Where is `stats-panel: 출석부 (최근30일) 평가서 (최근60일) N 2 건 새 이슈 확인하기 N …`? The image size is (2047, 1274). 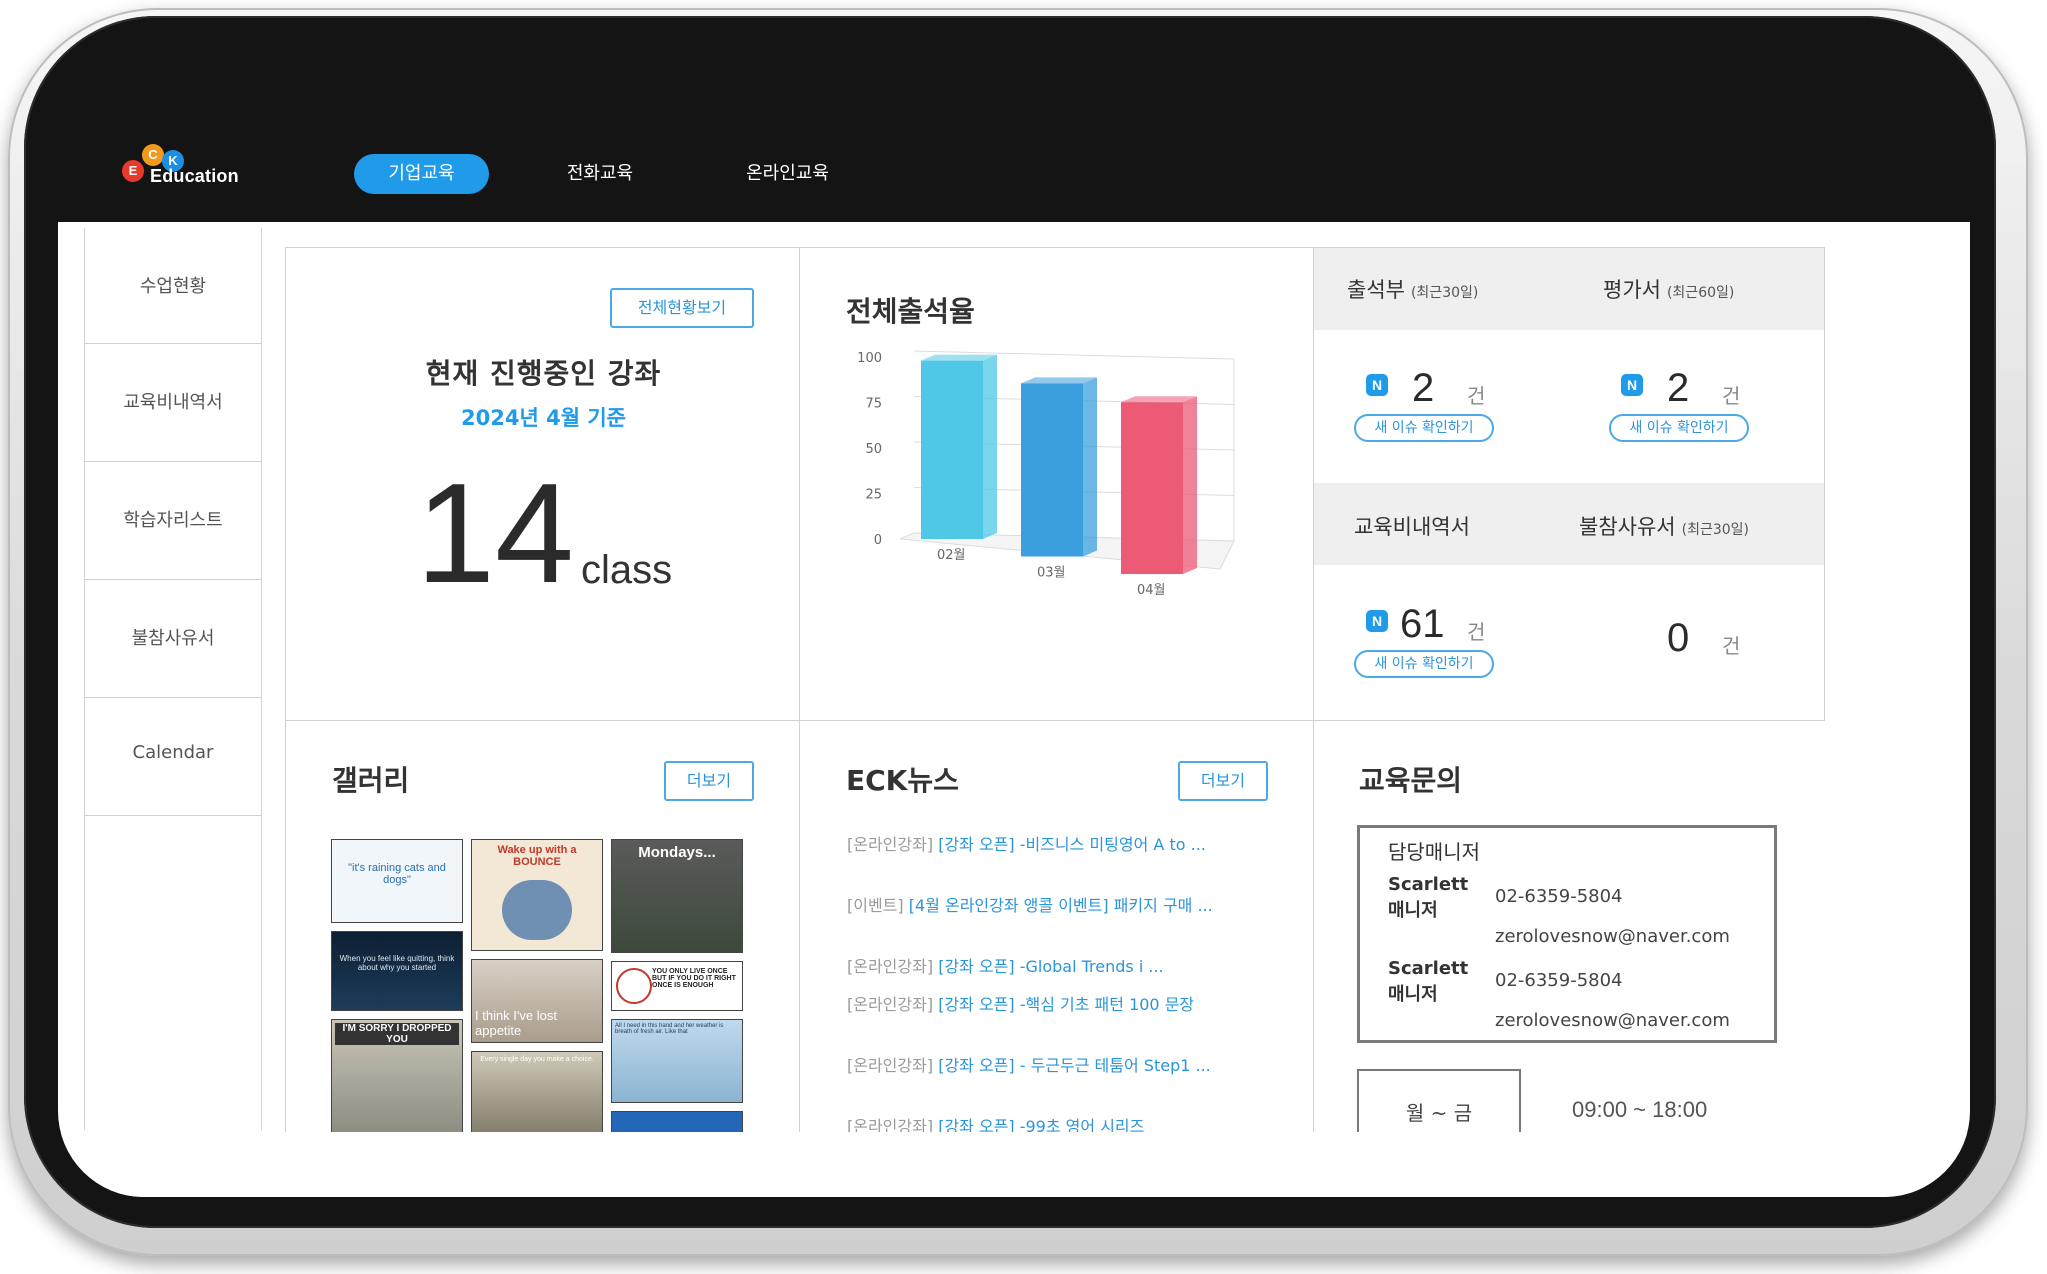 stats-panel: 출석부 (최근30일) 평가서 (최근60일) N 2 건 새 이슈 확인하기 N … is located at coordinates (1569, 484).